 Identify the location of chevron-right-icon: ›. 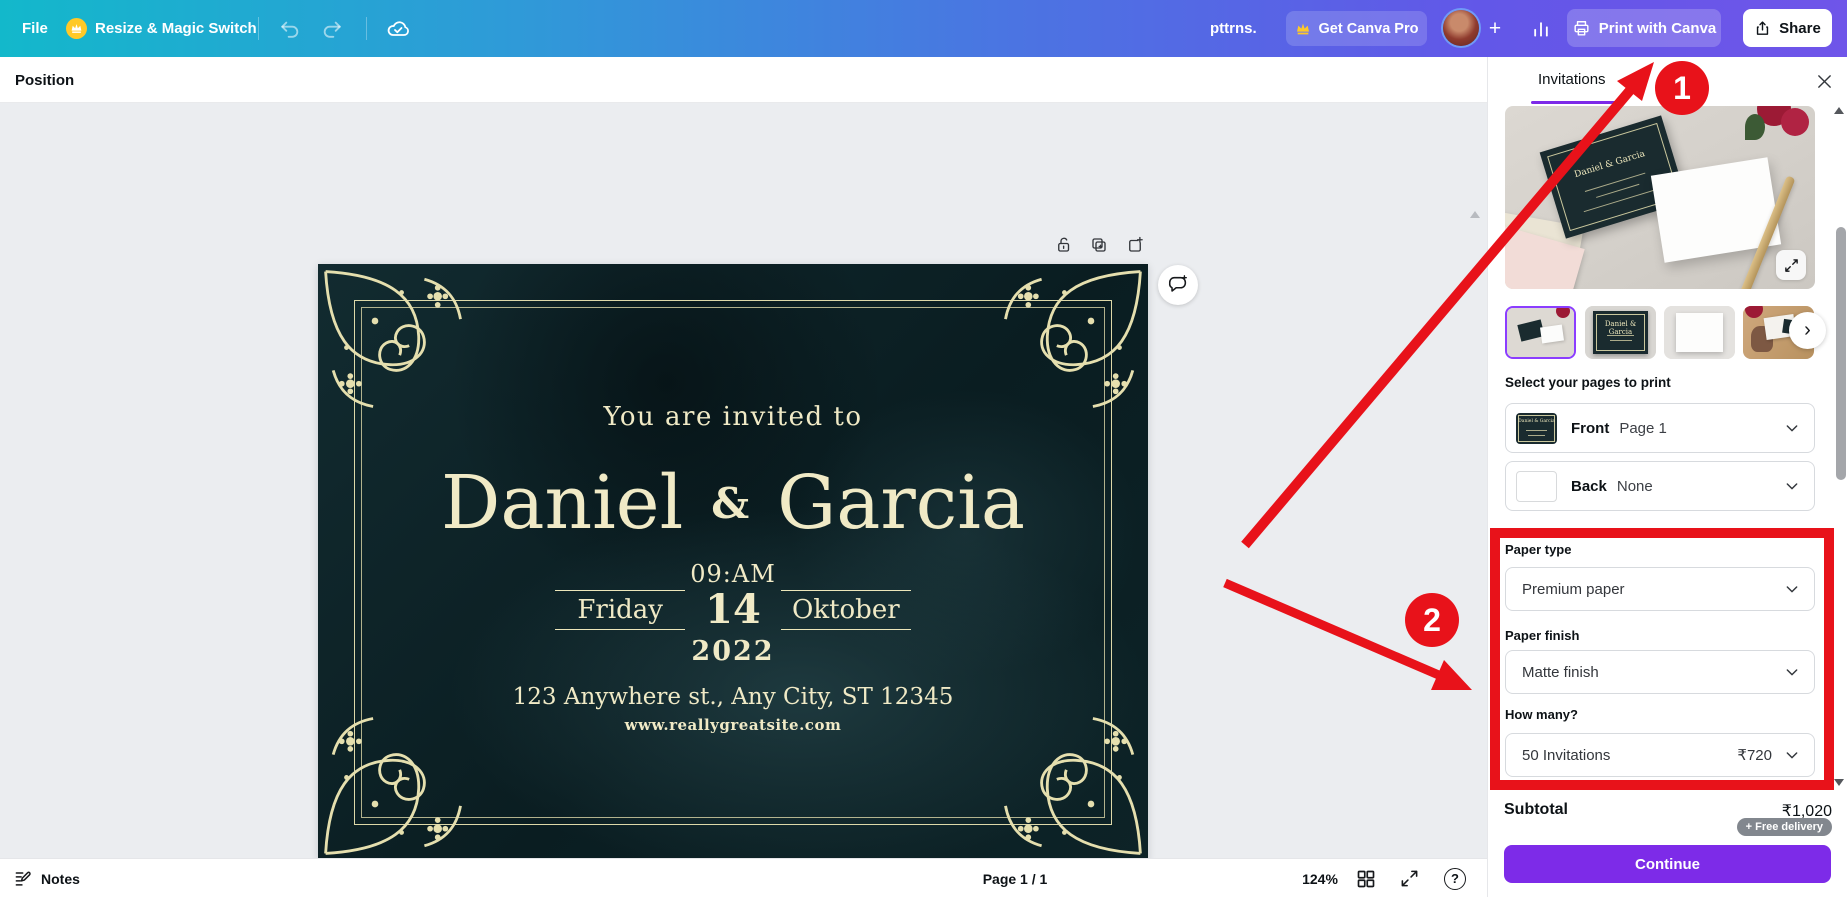
(1807, 330).